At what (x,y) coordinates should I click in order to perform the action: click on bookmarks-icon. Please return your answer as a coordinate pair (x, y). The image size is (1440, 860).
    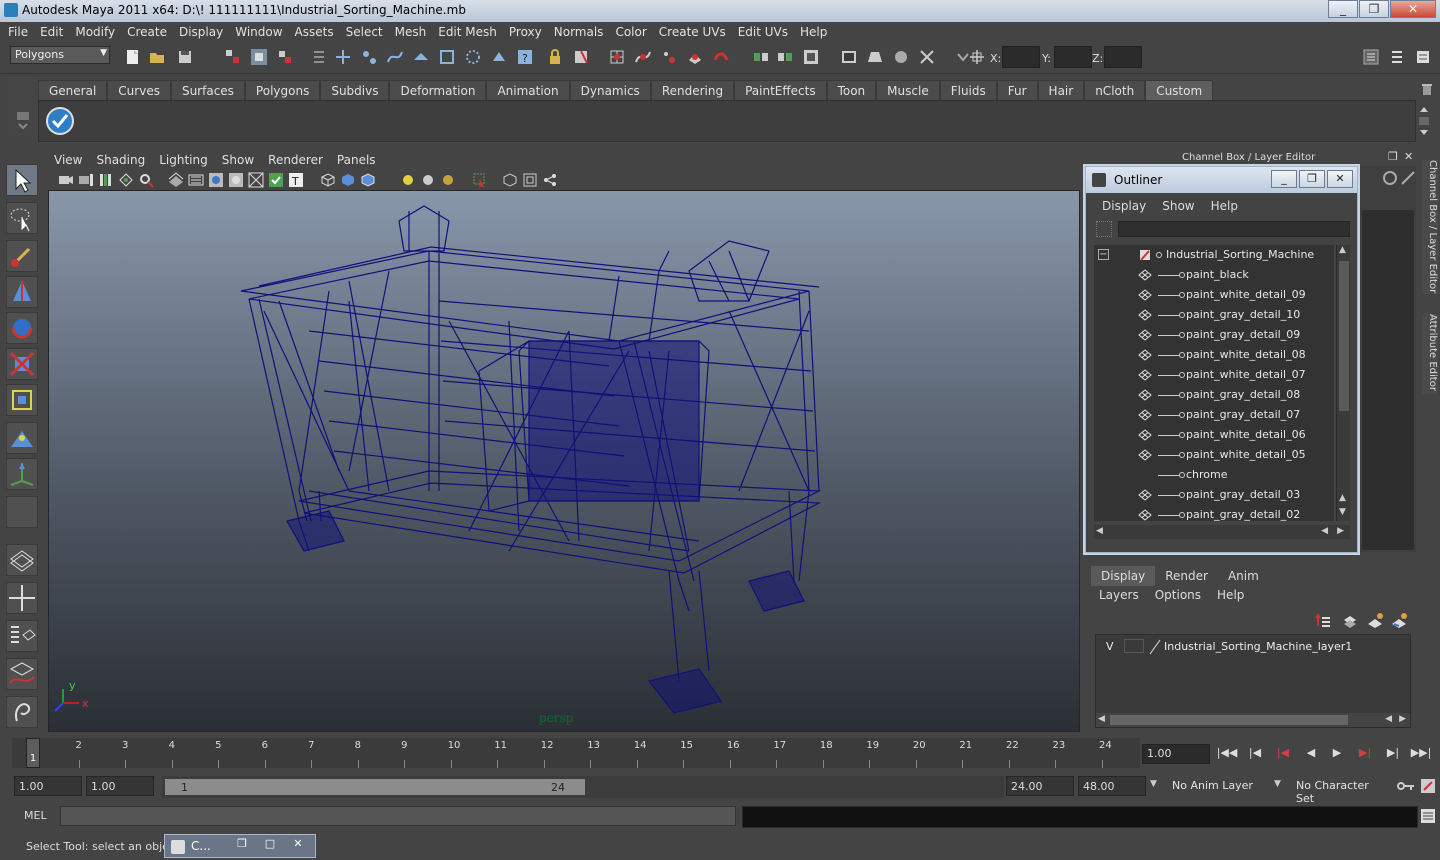
    Looking at the image, I should click on (106, 180).